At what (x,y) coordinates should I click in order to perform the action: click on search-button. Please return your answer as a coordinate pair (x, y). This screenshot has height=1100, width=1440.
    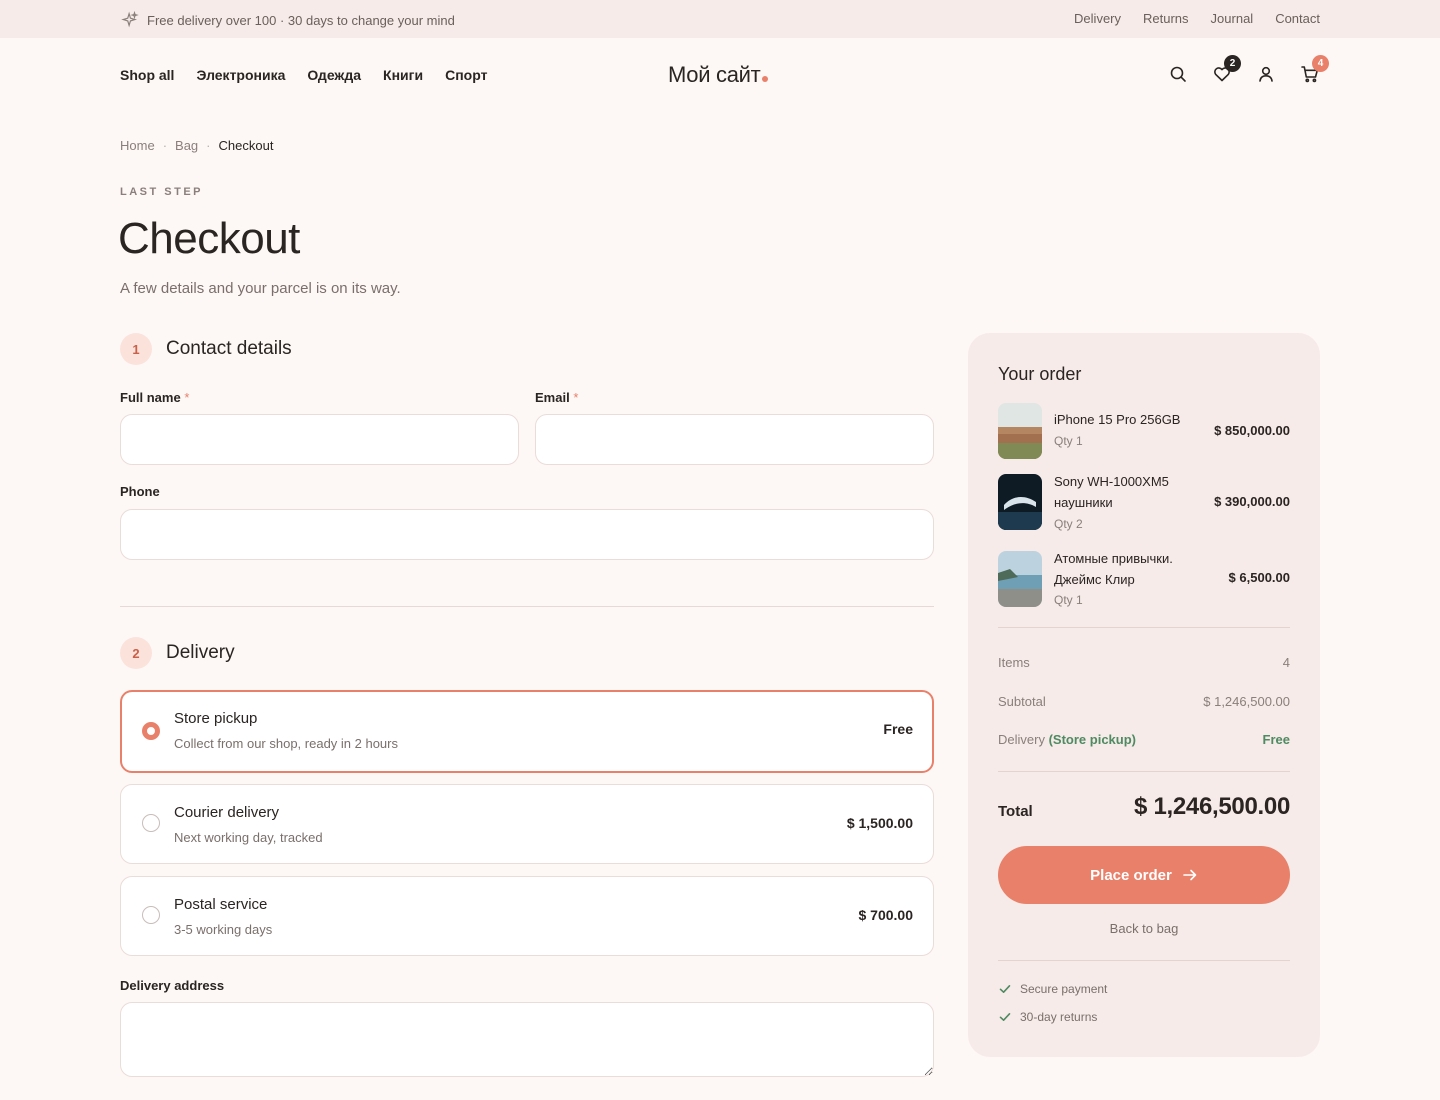
    Looking at the image, I should click on (1178, 74).